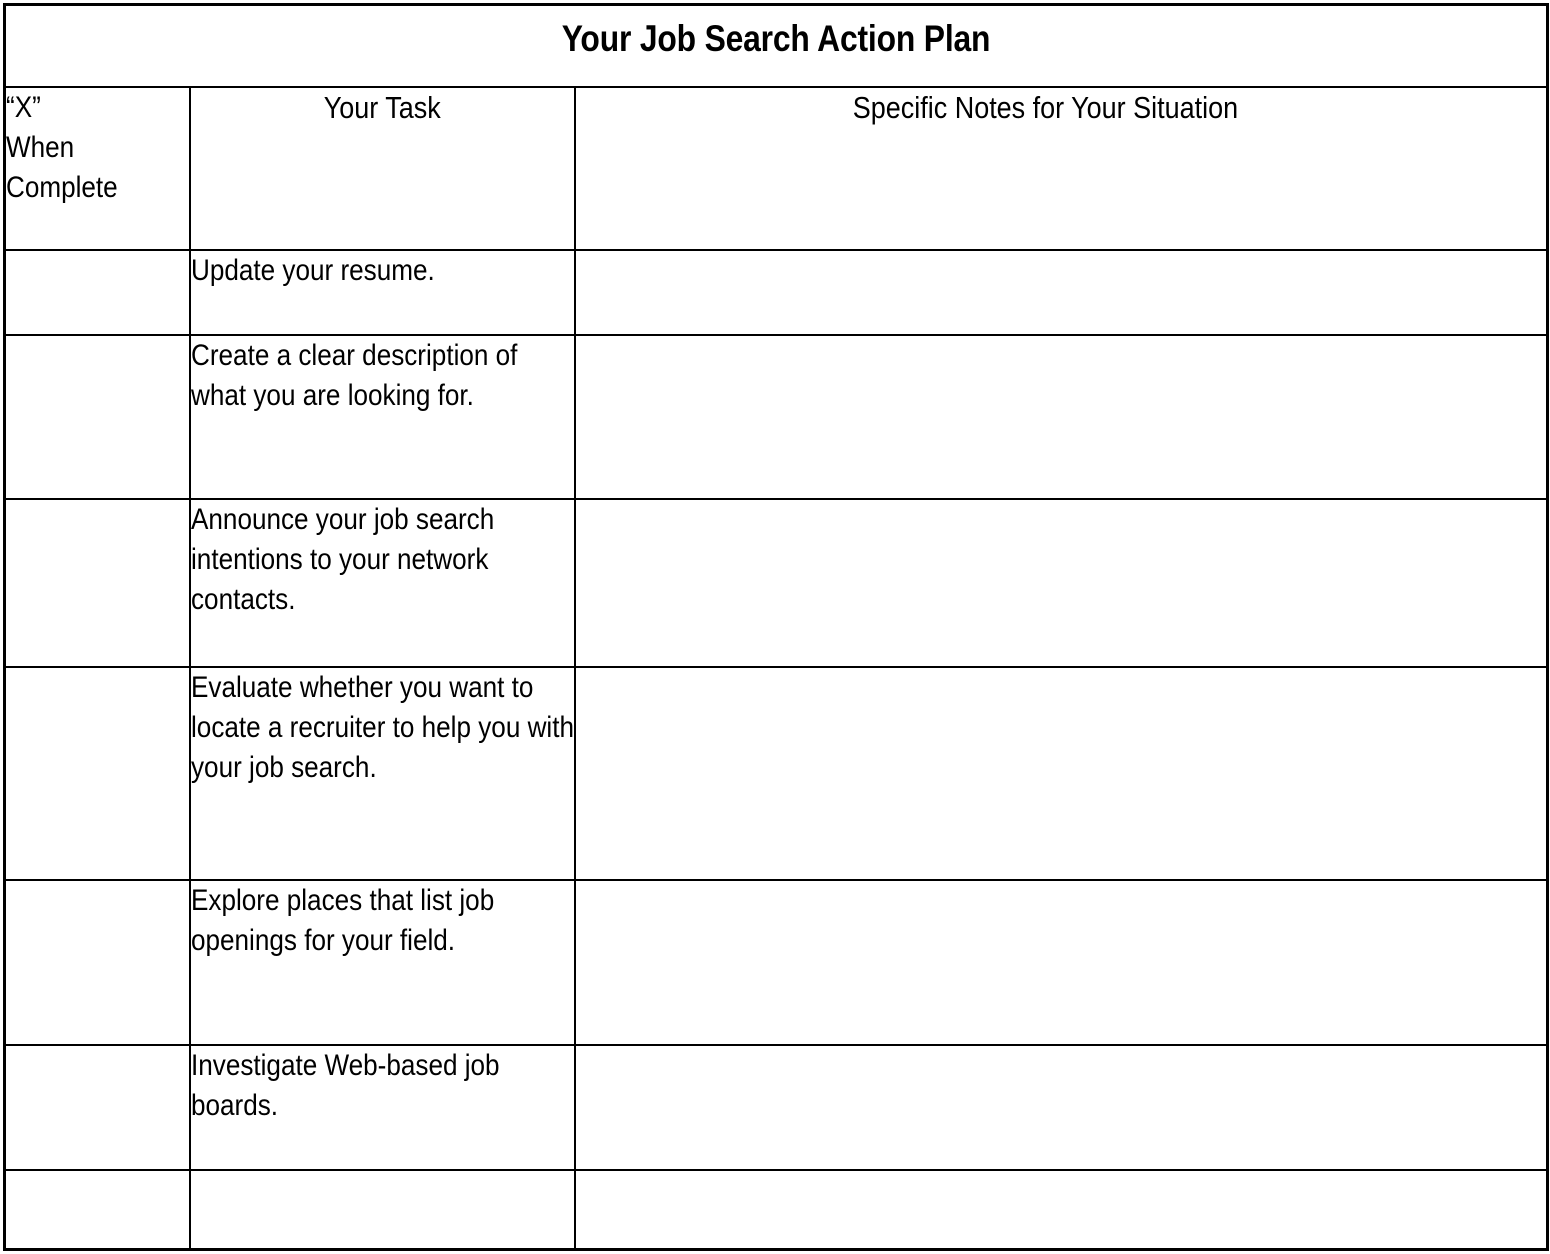 The width and height of the screenshot is (1550, 1254). What do you see at coordinates (97, 168) in the screenshot?
I see `header-check-column: “X” When Complete` at bounding box center [97, 168].